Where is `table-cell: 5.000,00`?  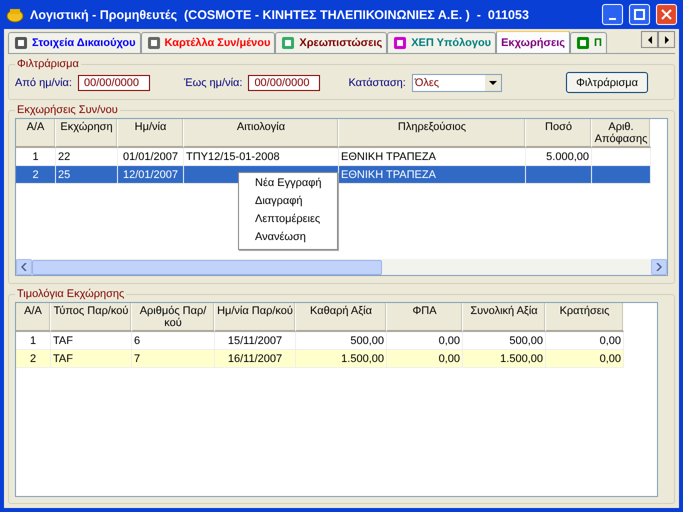
table-cell: 5.000,00 is located at coordinates (559, 157).